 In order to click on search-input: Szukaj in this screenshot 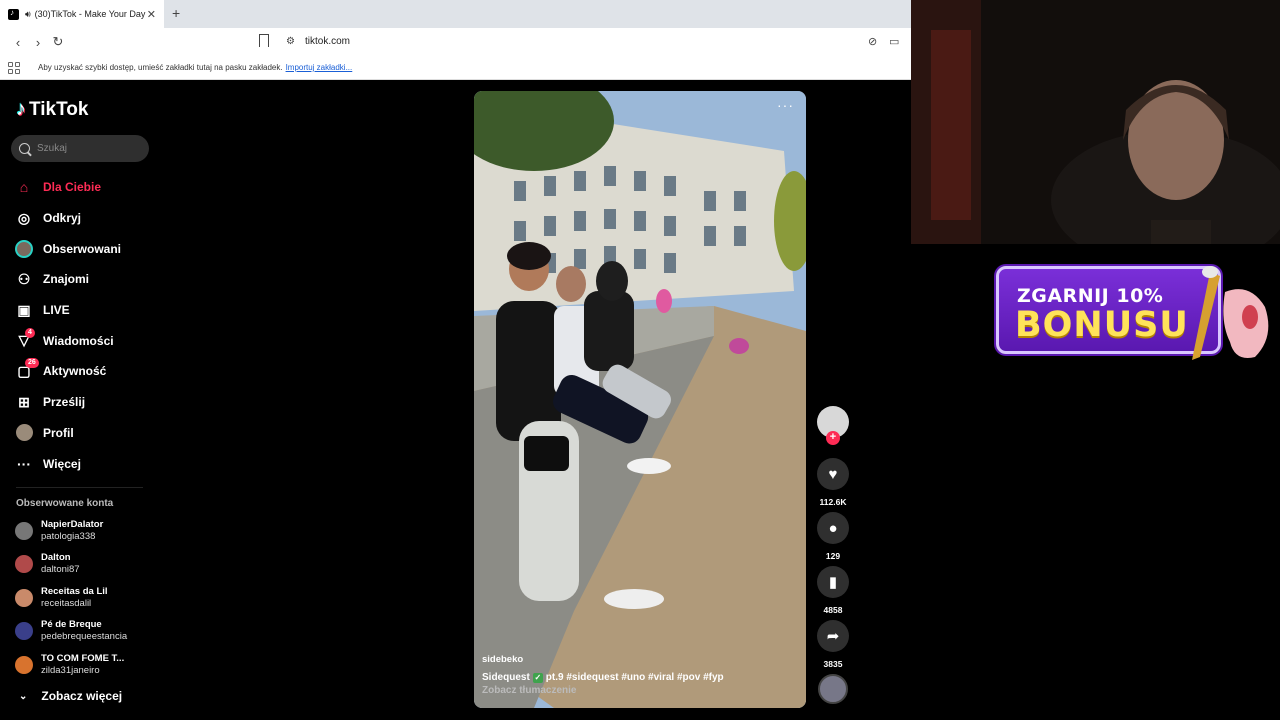, I will do `click(80, 148)`.